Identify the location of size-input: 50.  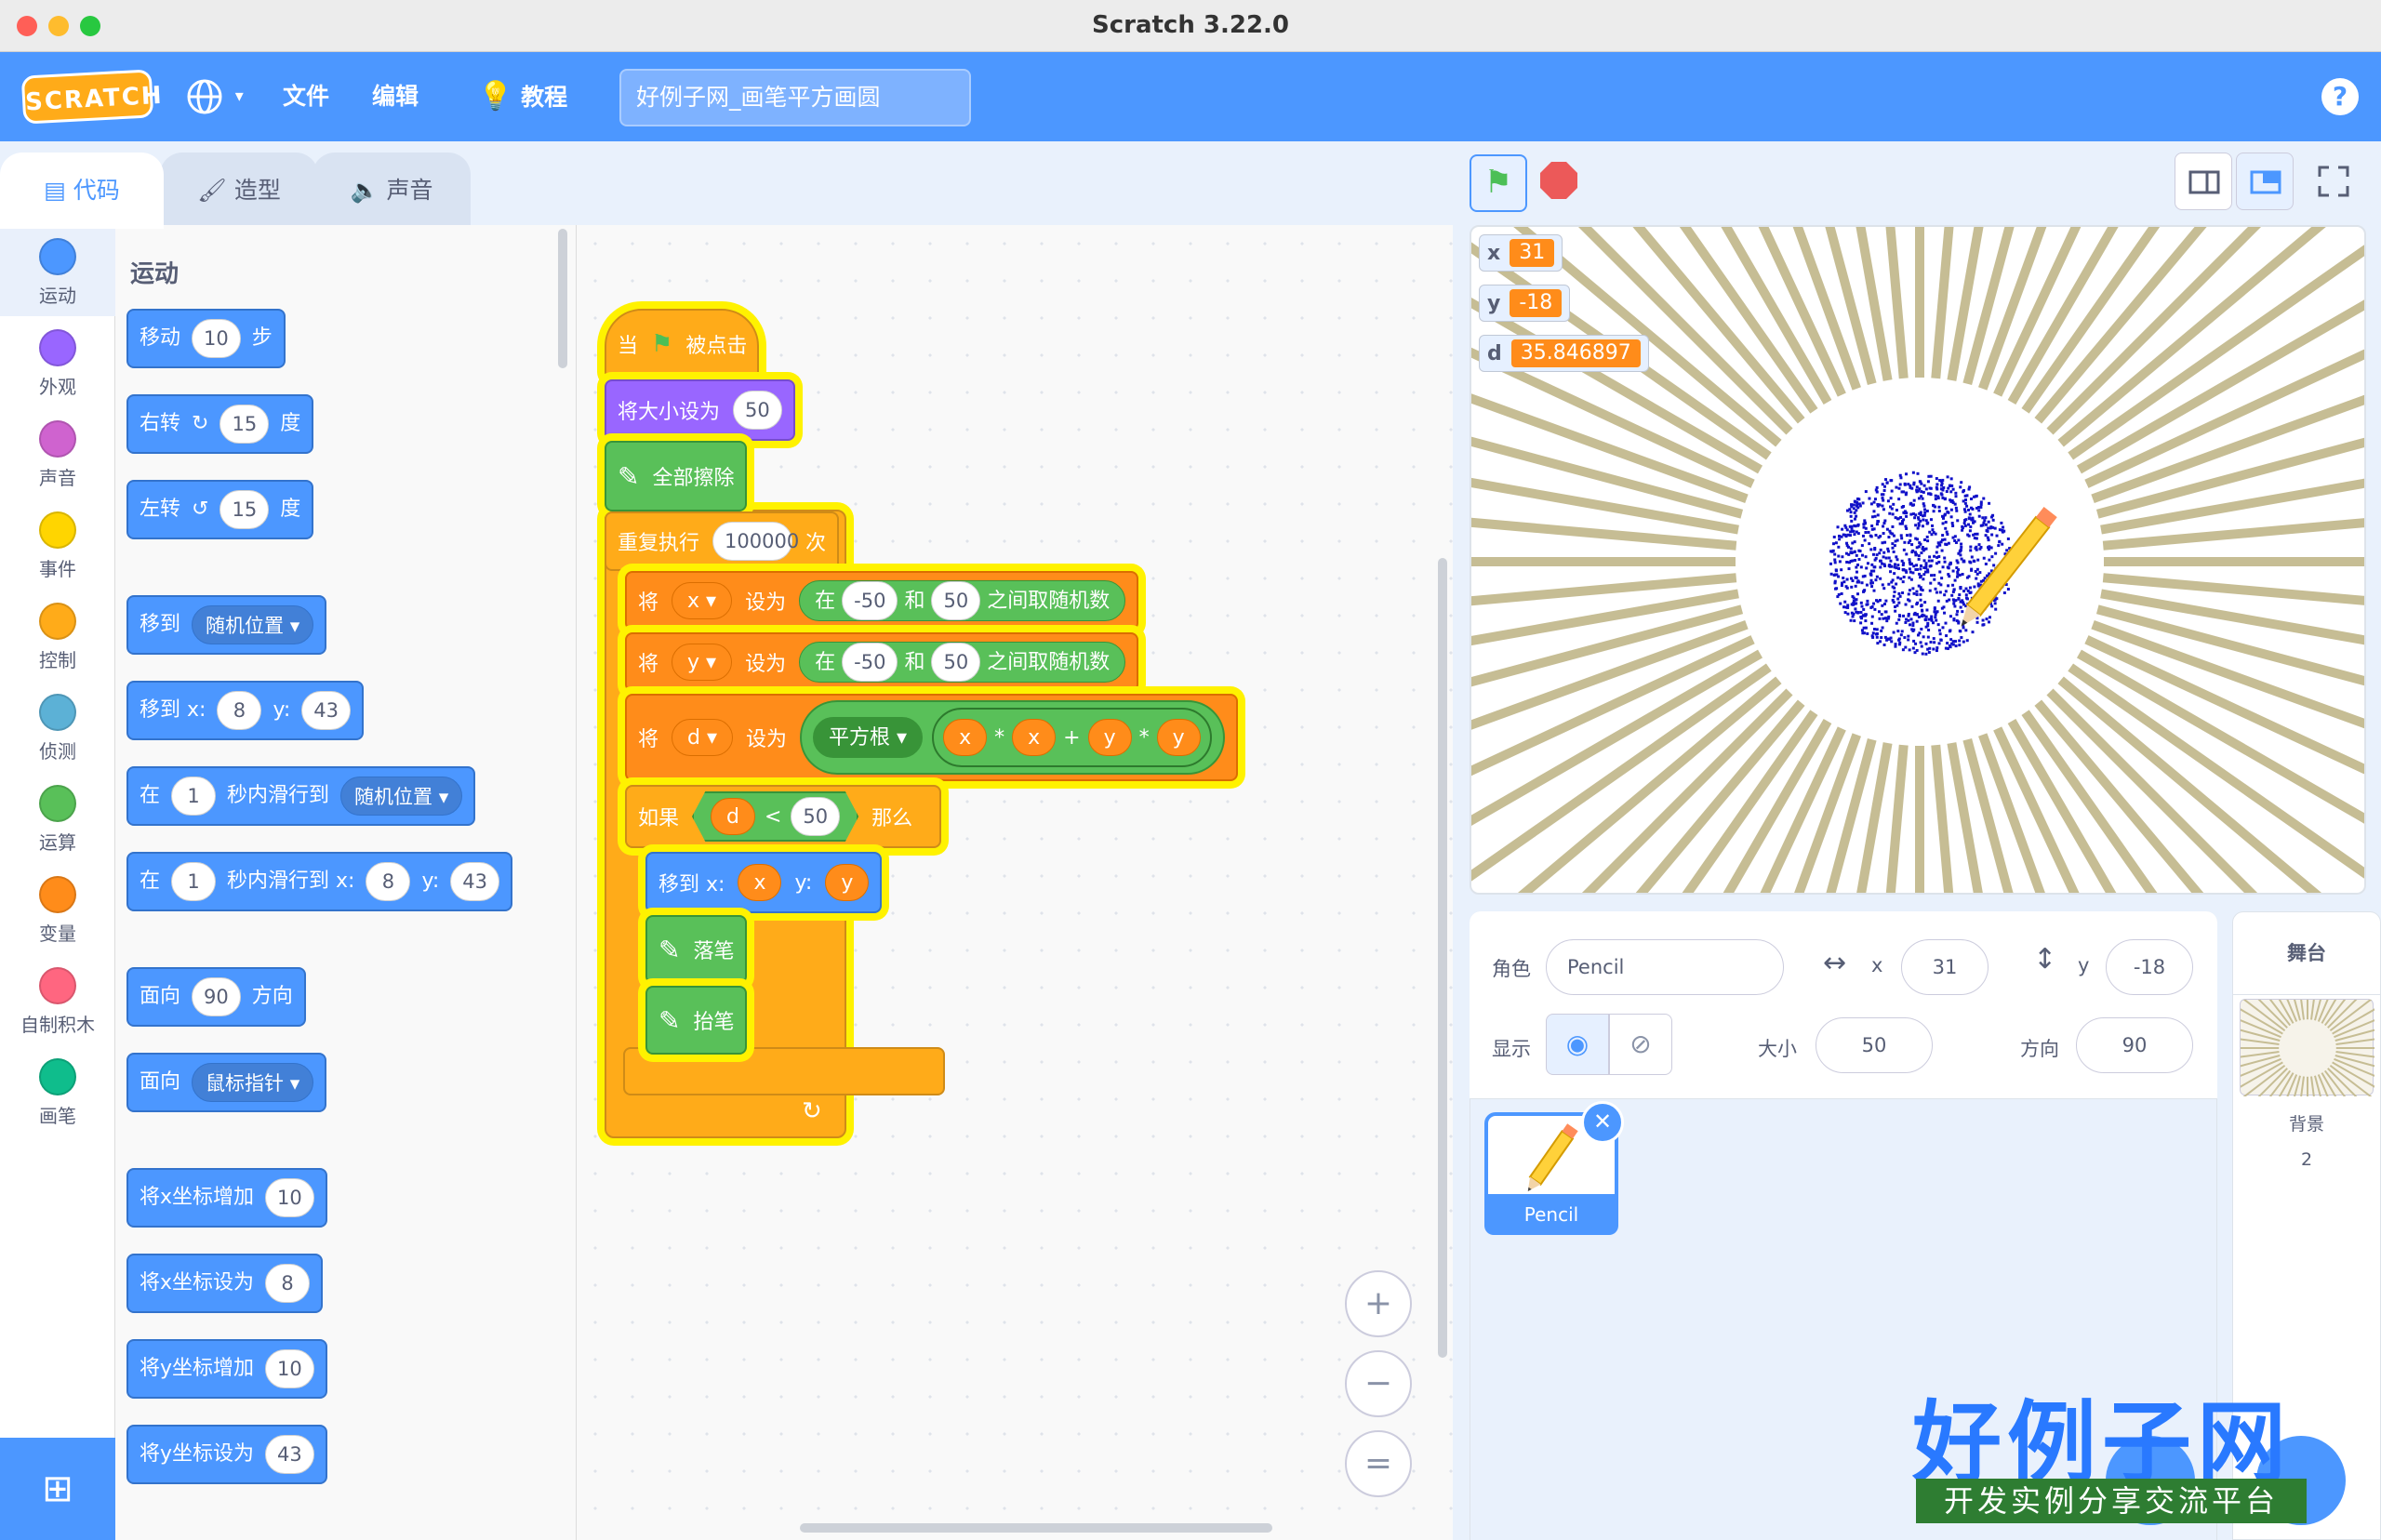
(757, 410).